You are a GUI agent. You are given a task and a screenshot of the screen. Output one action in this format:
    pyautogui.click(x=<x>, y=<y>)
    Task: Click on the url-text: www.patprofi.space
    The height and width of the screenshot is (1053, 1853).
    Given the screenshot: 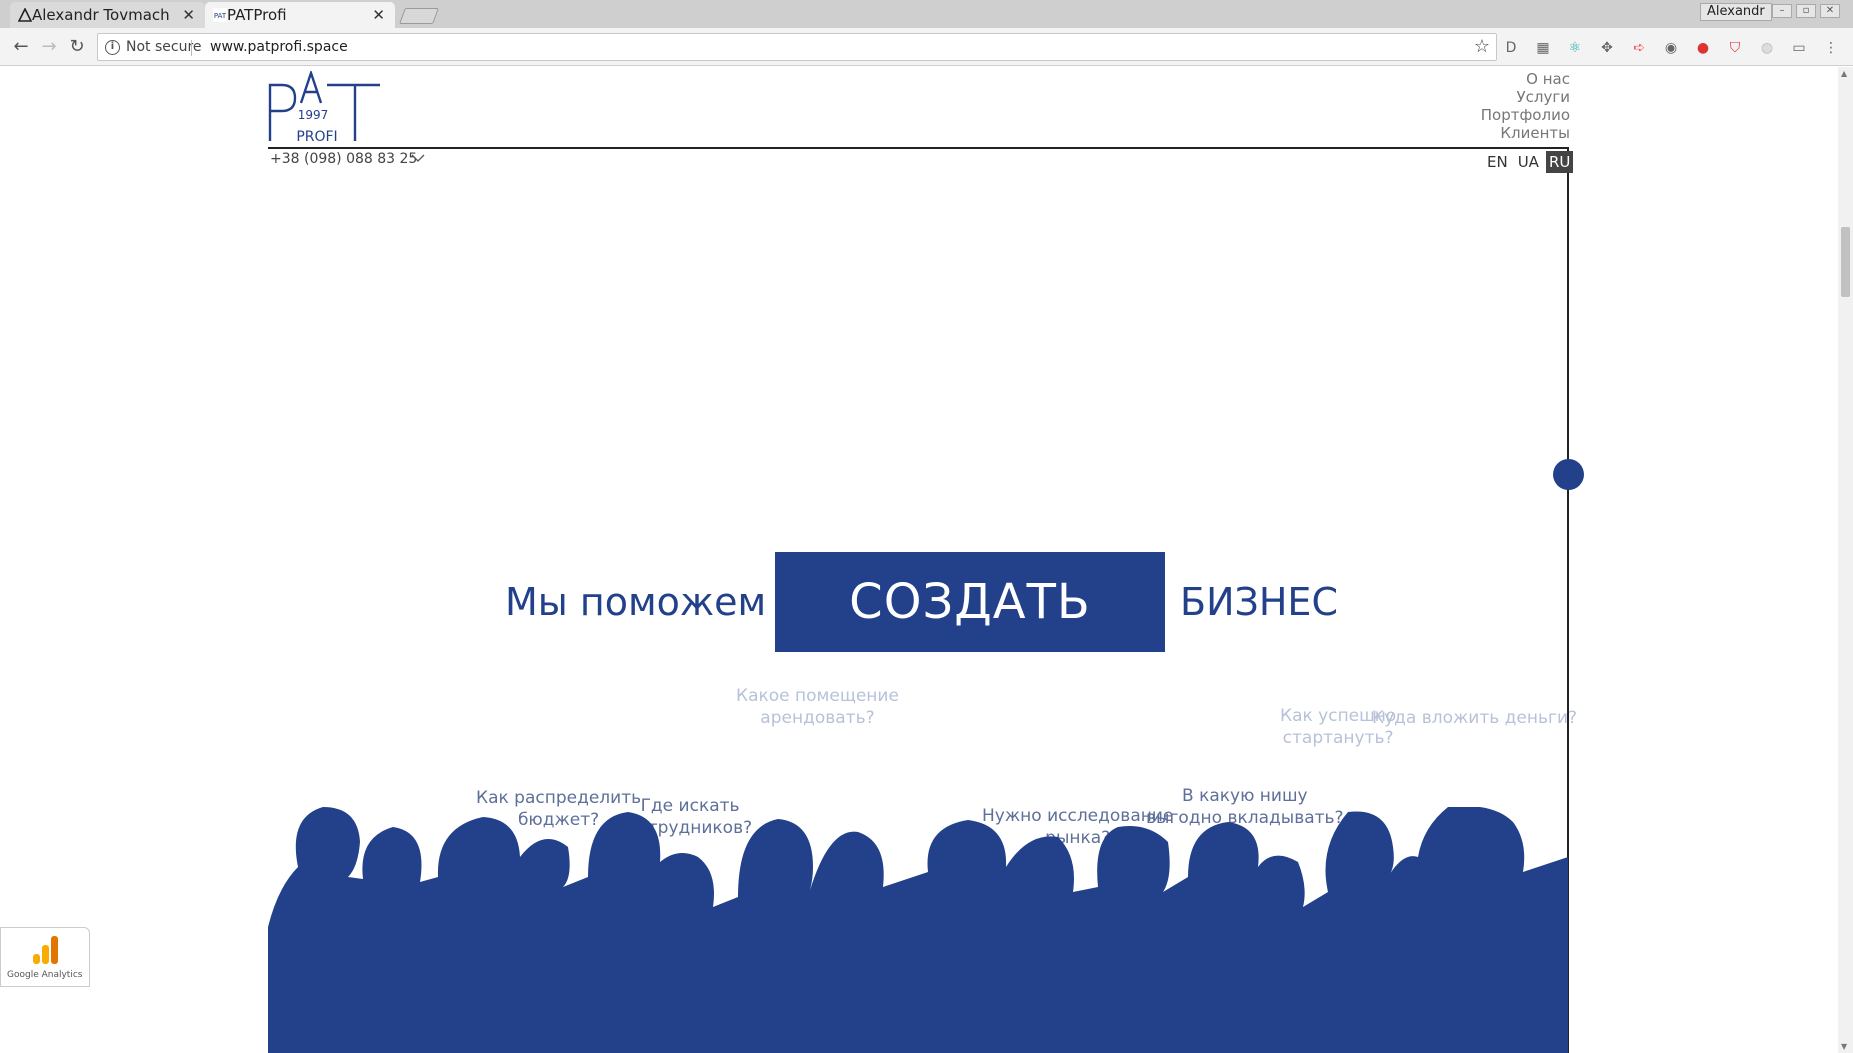 What is the action you would take?
    pyautogui.click(x=279, y=47)
    